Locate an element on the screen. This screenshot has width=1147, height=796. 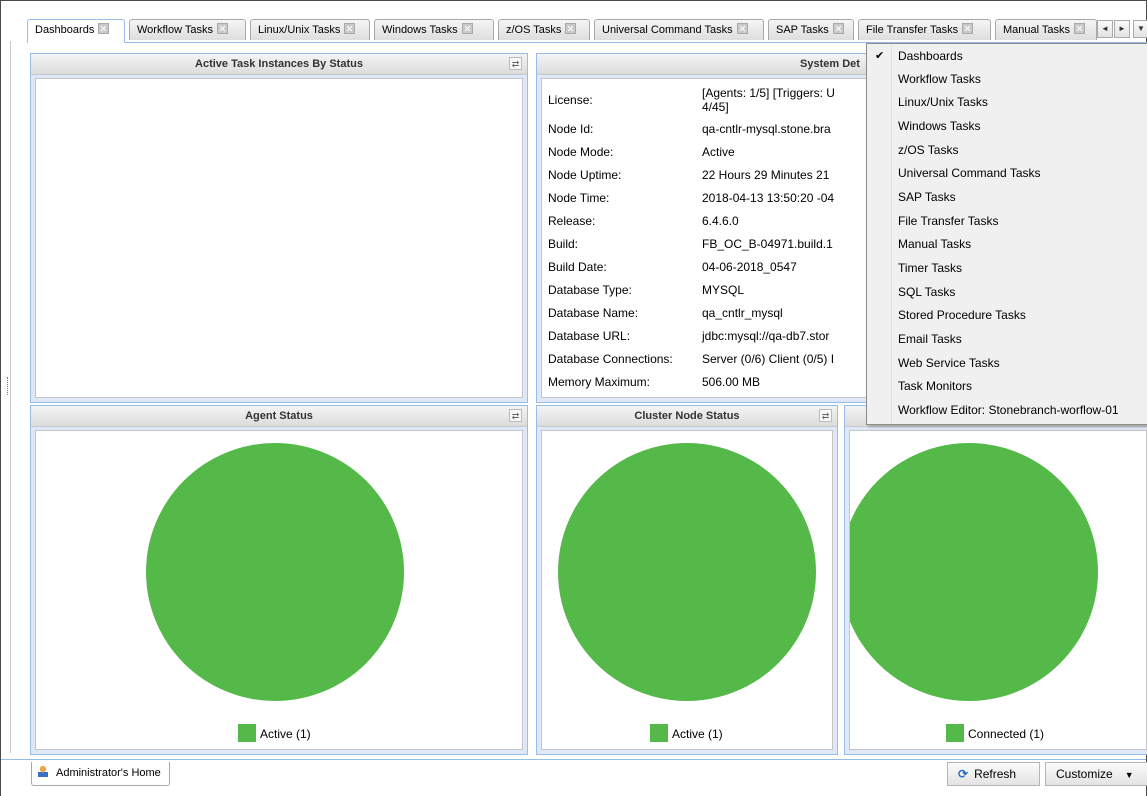
menu-item-task-monitors: Task Monitors is located at coordinates (1007, 386).